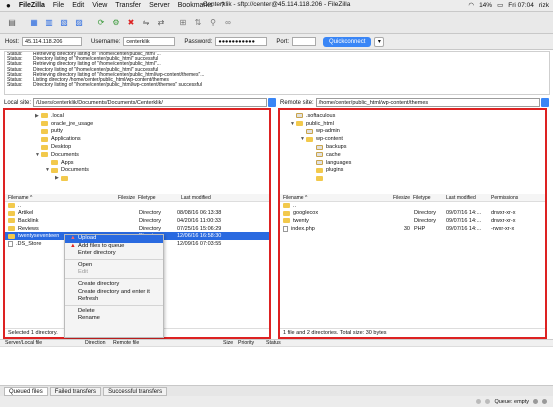  I want to click on queue-col-size: Size, so click(230, 343).